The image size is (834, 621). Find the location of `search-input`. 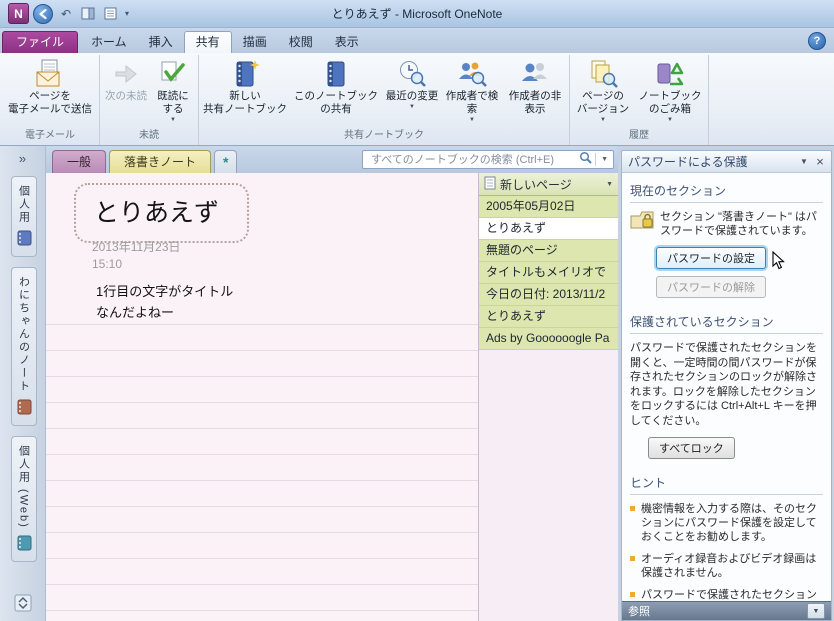

search-input is located at coordinates (474, 159).